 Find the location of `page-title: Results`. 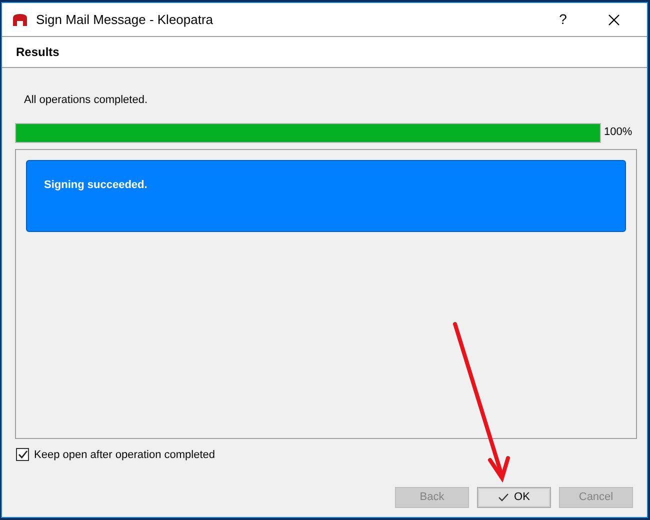

page-title: Results is located at coordinates (38, 52).